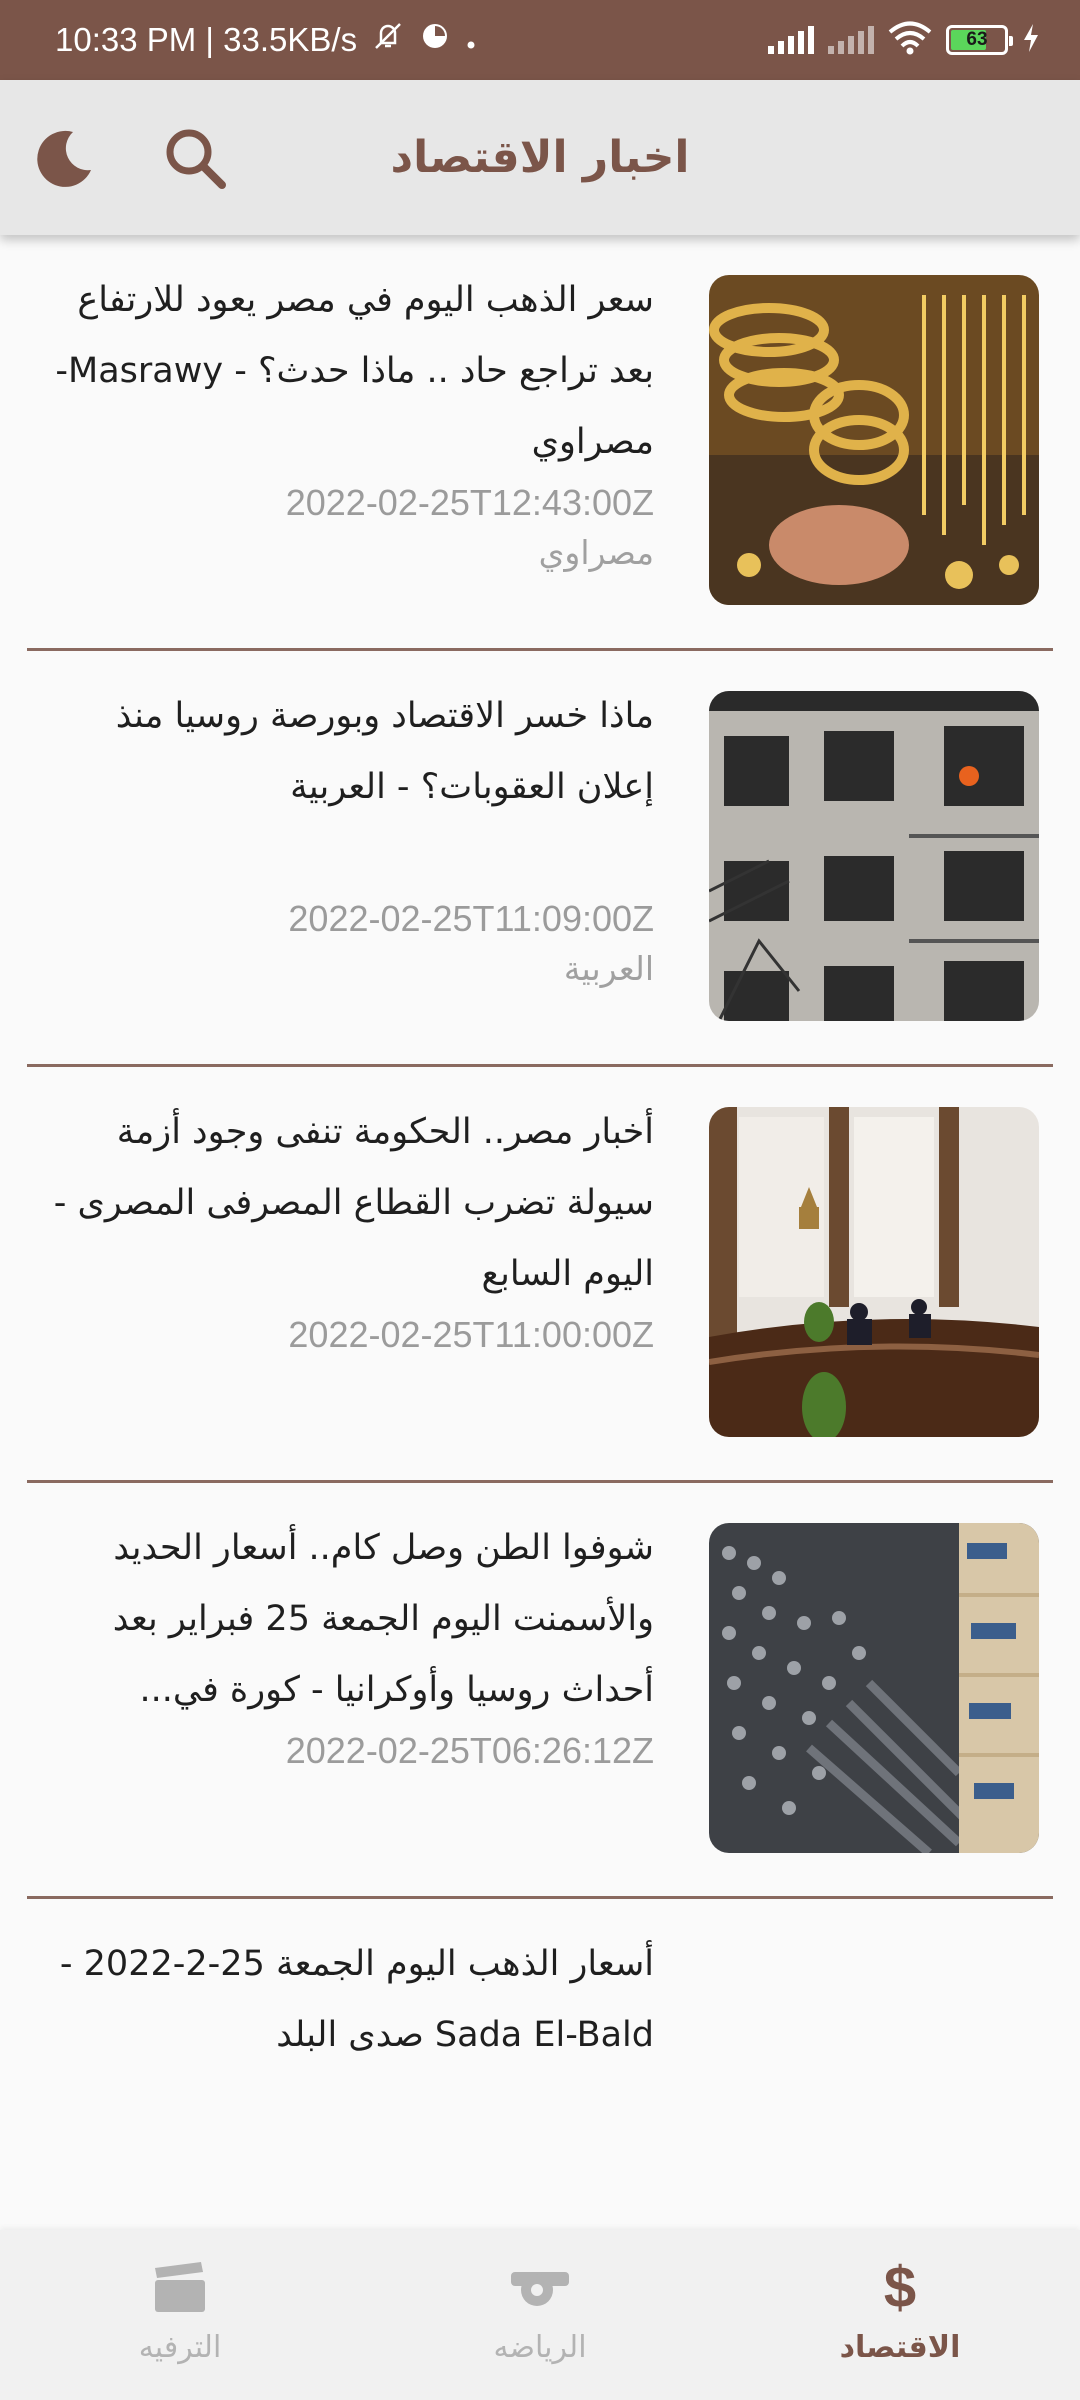 Image resolution: width=1080 pixels, height=2400 pixels. I want to click on dollar-icon: $, so click(900, 2287).